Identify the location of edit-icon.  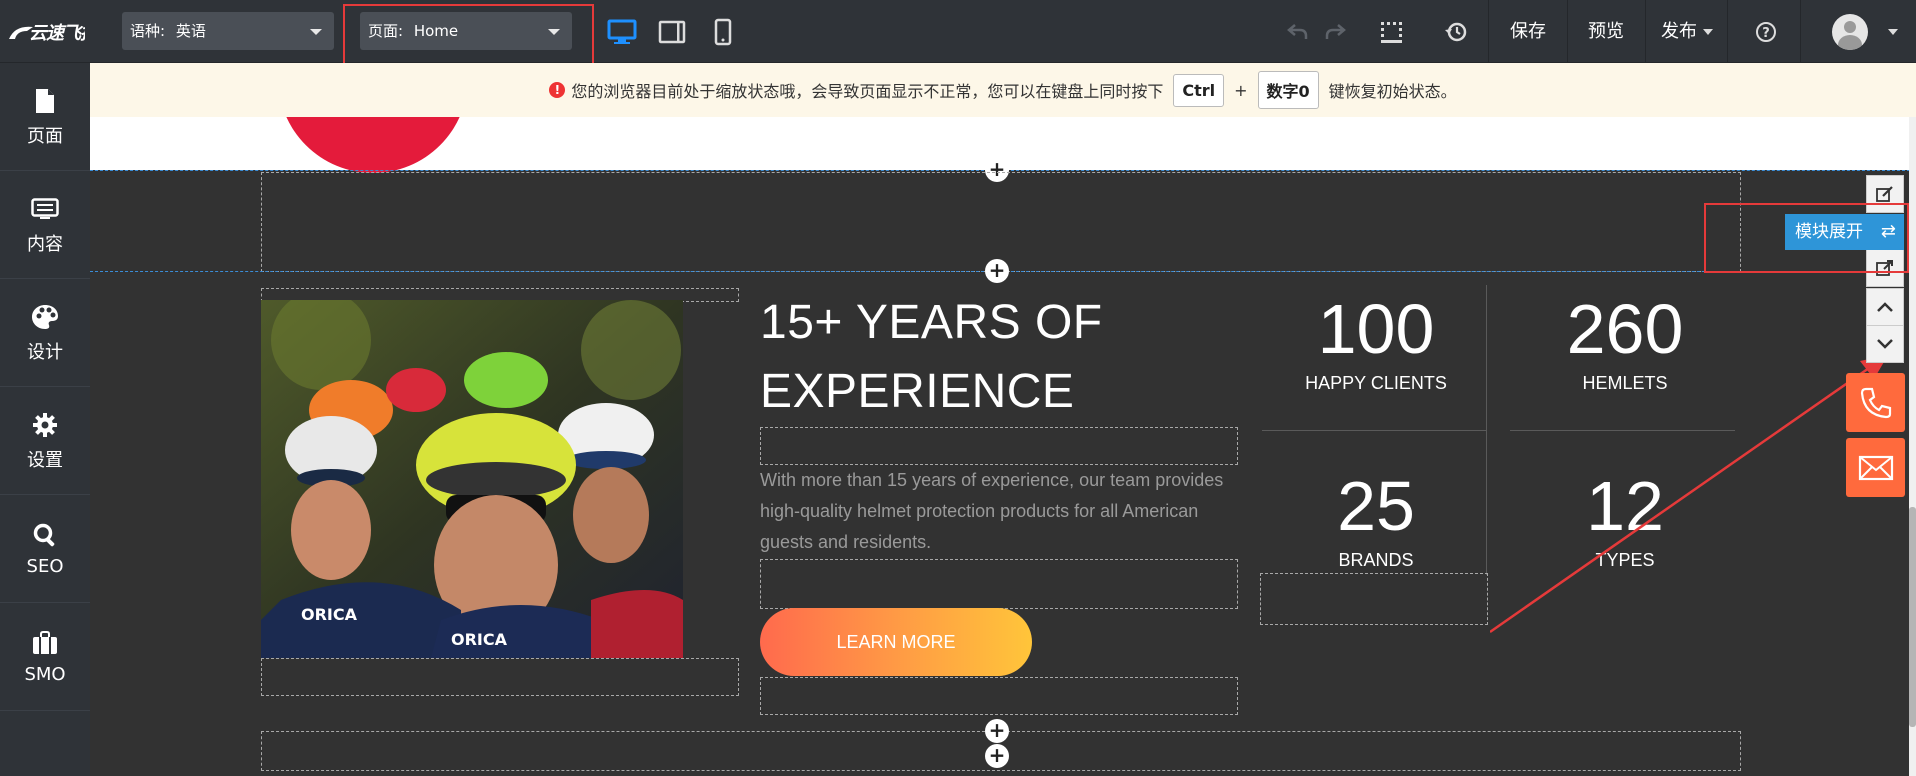
(1884, 194).